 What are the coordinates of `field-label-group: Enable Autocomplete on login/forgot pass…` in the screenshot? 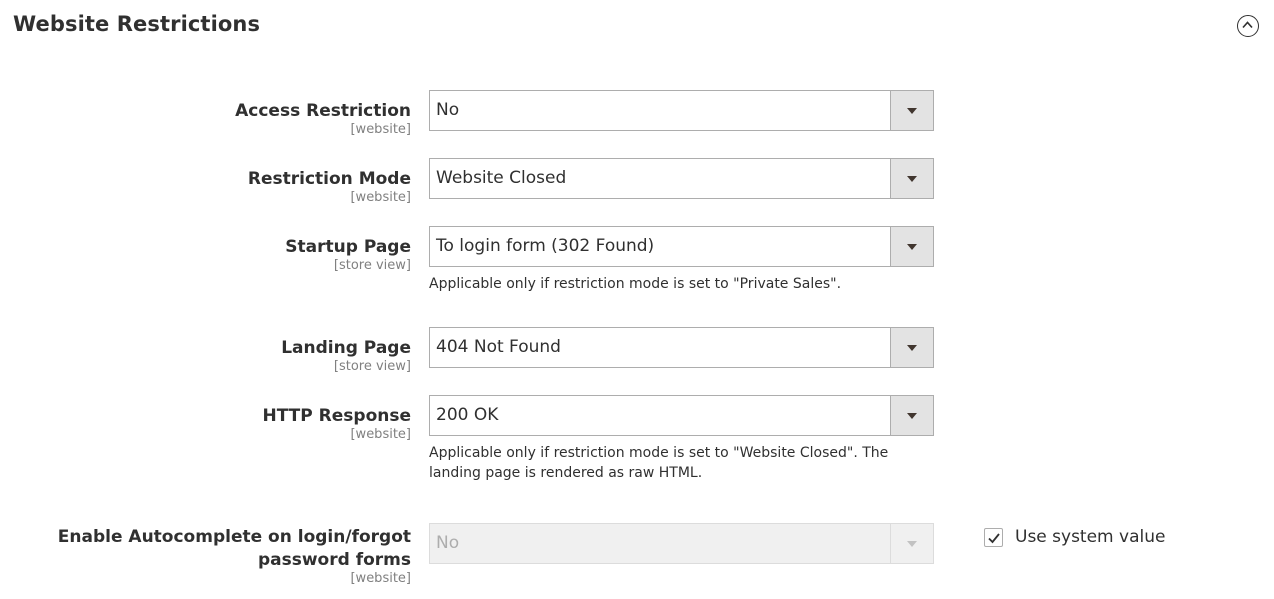 It's located at (206, 556).